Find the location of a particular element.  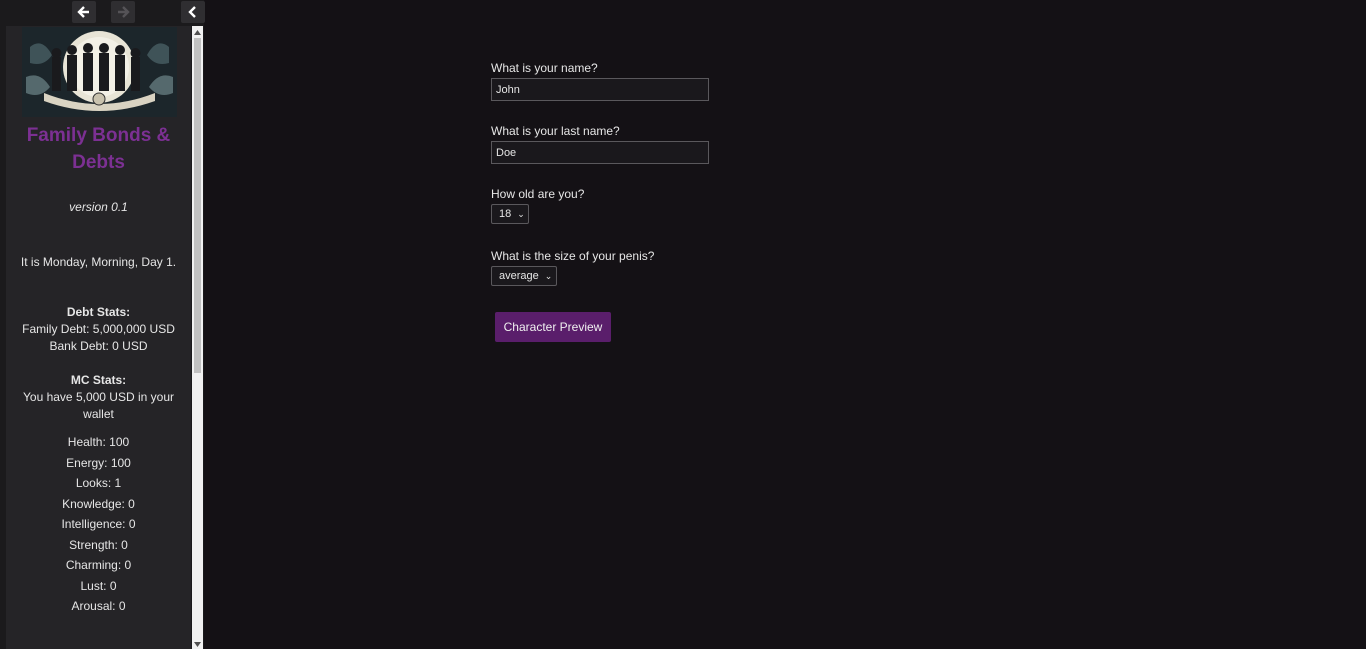

stat-arousal: Arousal: 0 is located at coordinates (98, 606).